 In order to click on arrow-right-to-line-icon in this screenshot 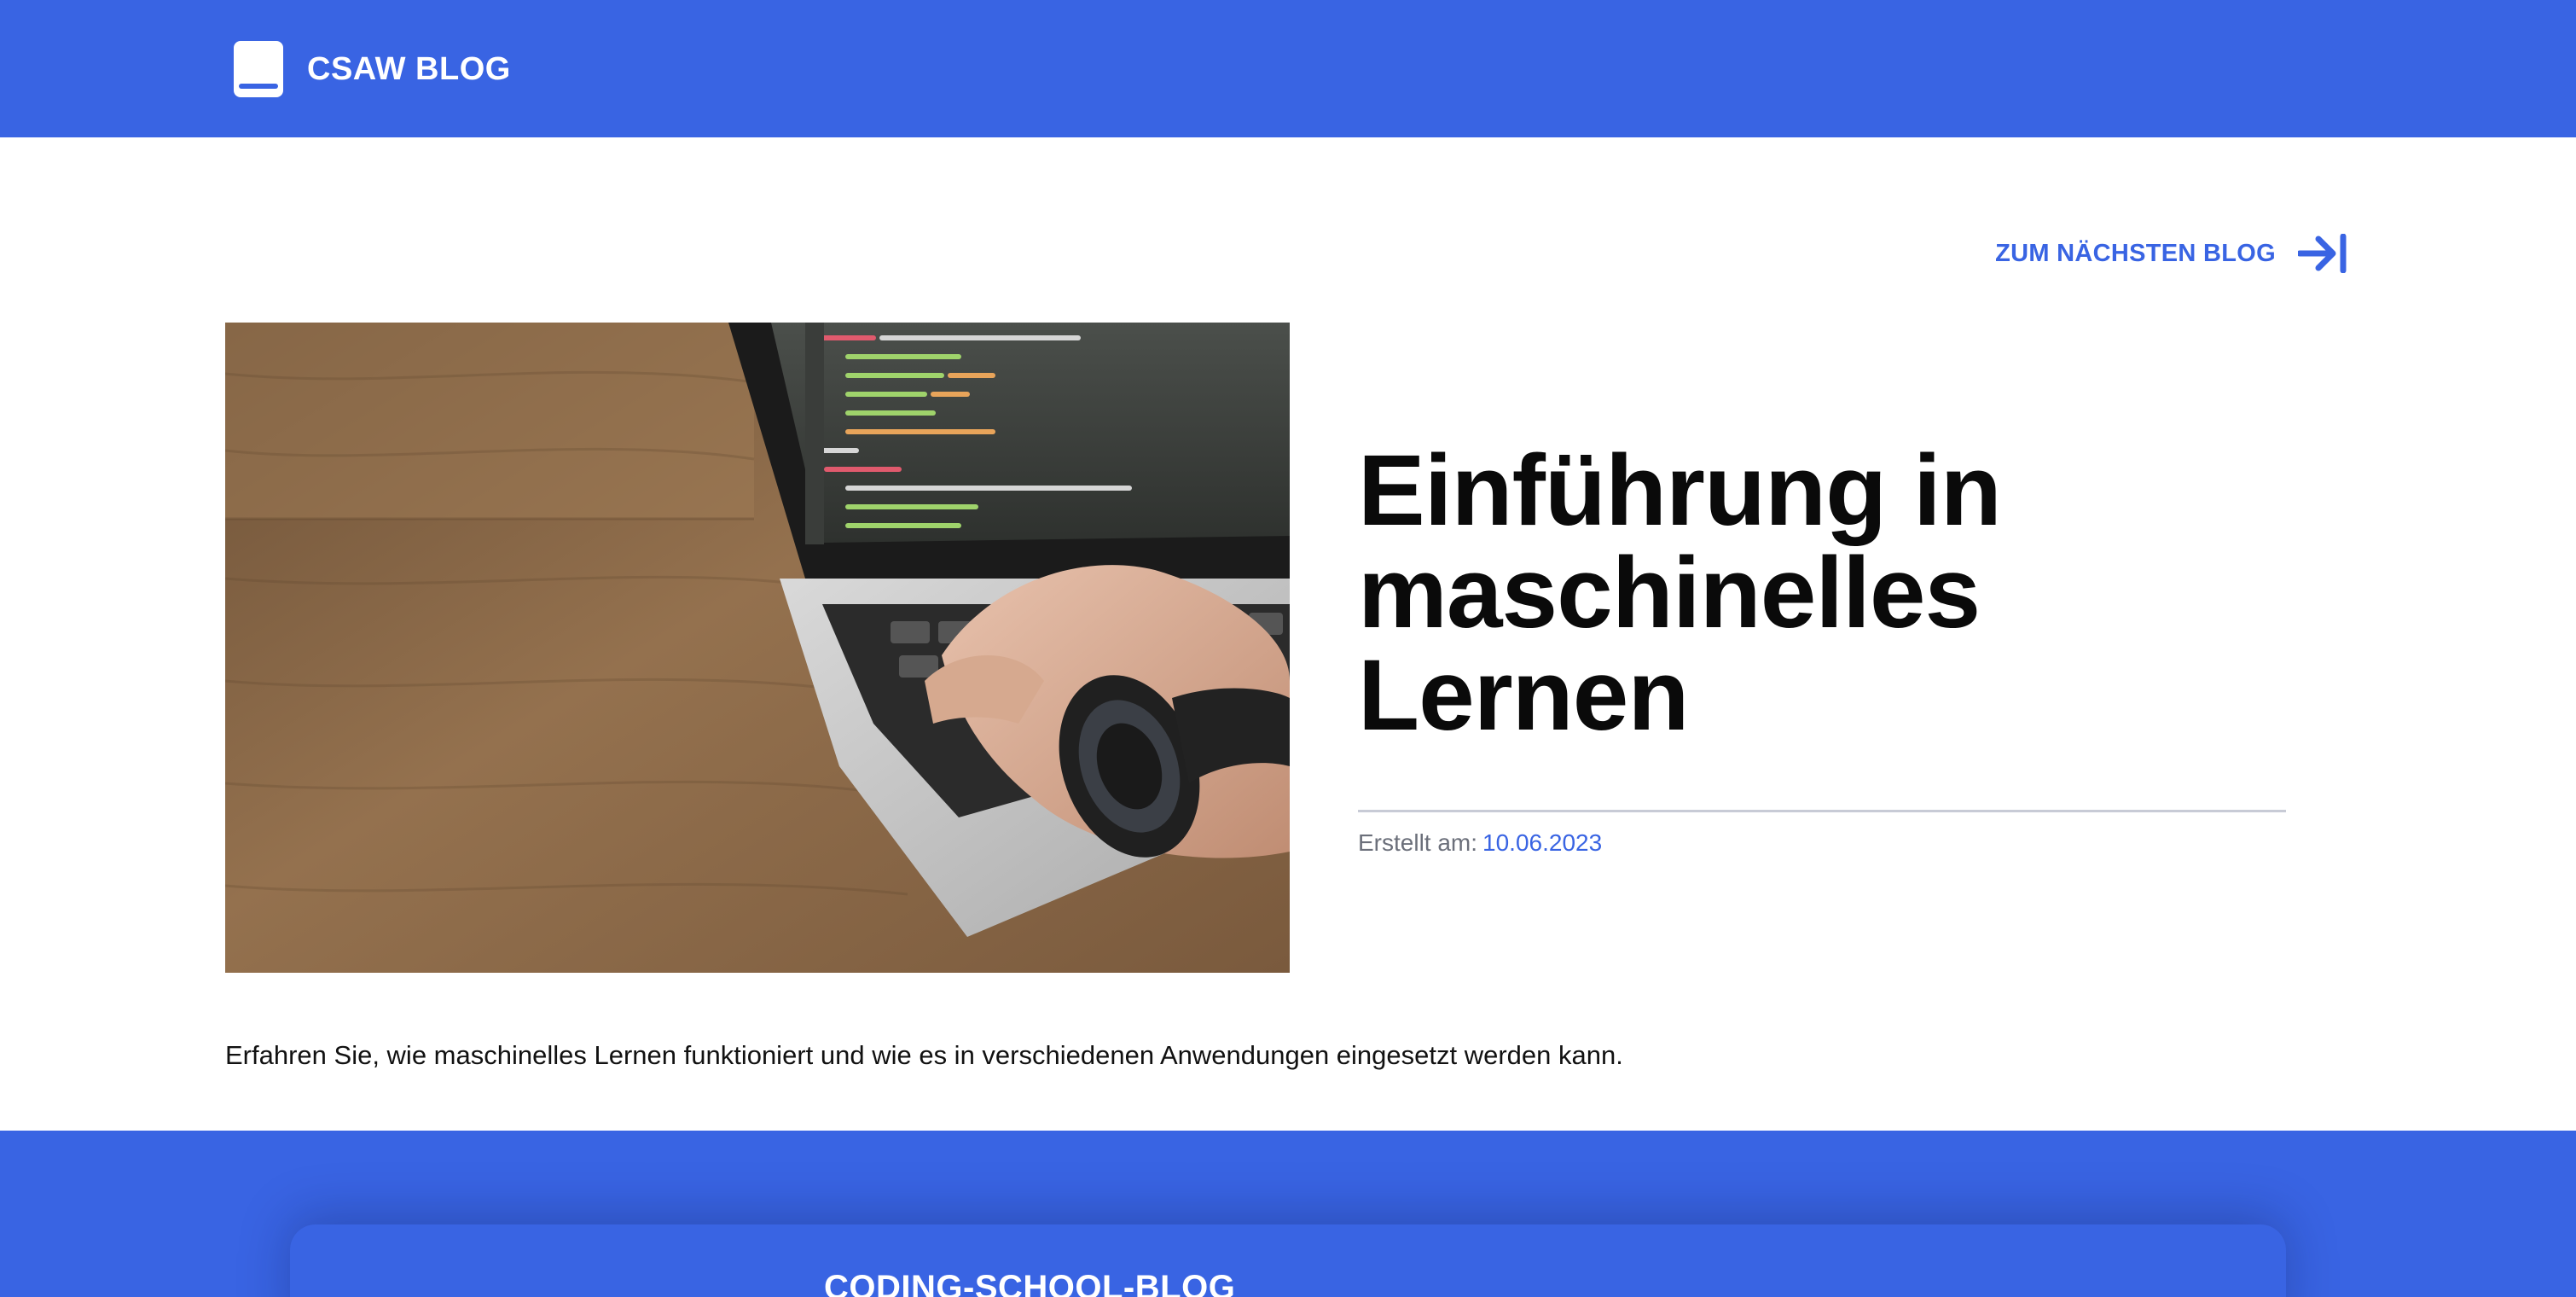, I will do `click(2322, 253)`.